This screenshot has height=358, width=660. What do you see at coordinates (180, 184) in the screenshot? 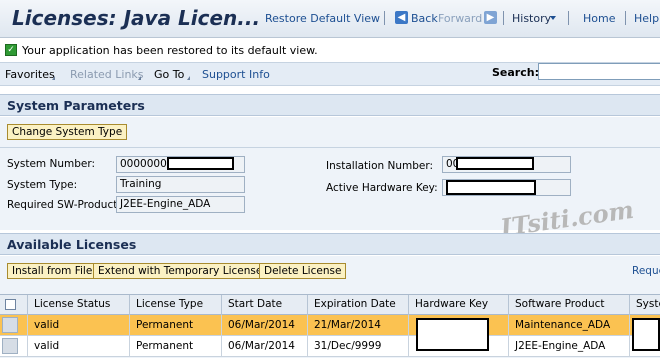
I see `system-type-field: Training` at bounding box center [180, 184].